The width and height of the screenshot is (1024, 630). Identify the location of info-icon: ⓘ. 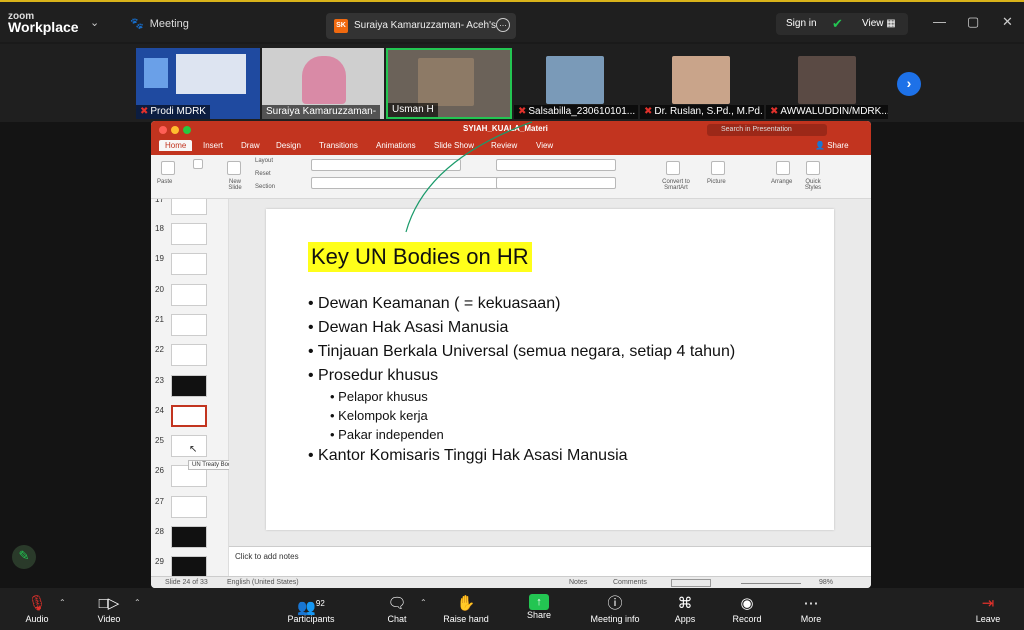
(615, 603).